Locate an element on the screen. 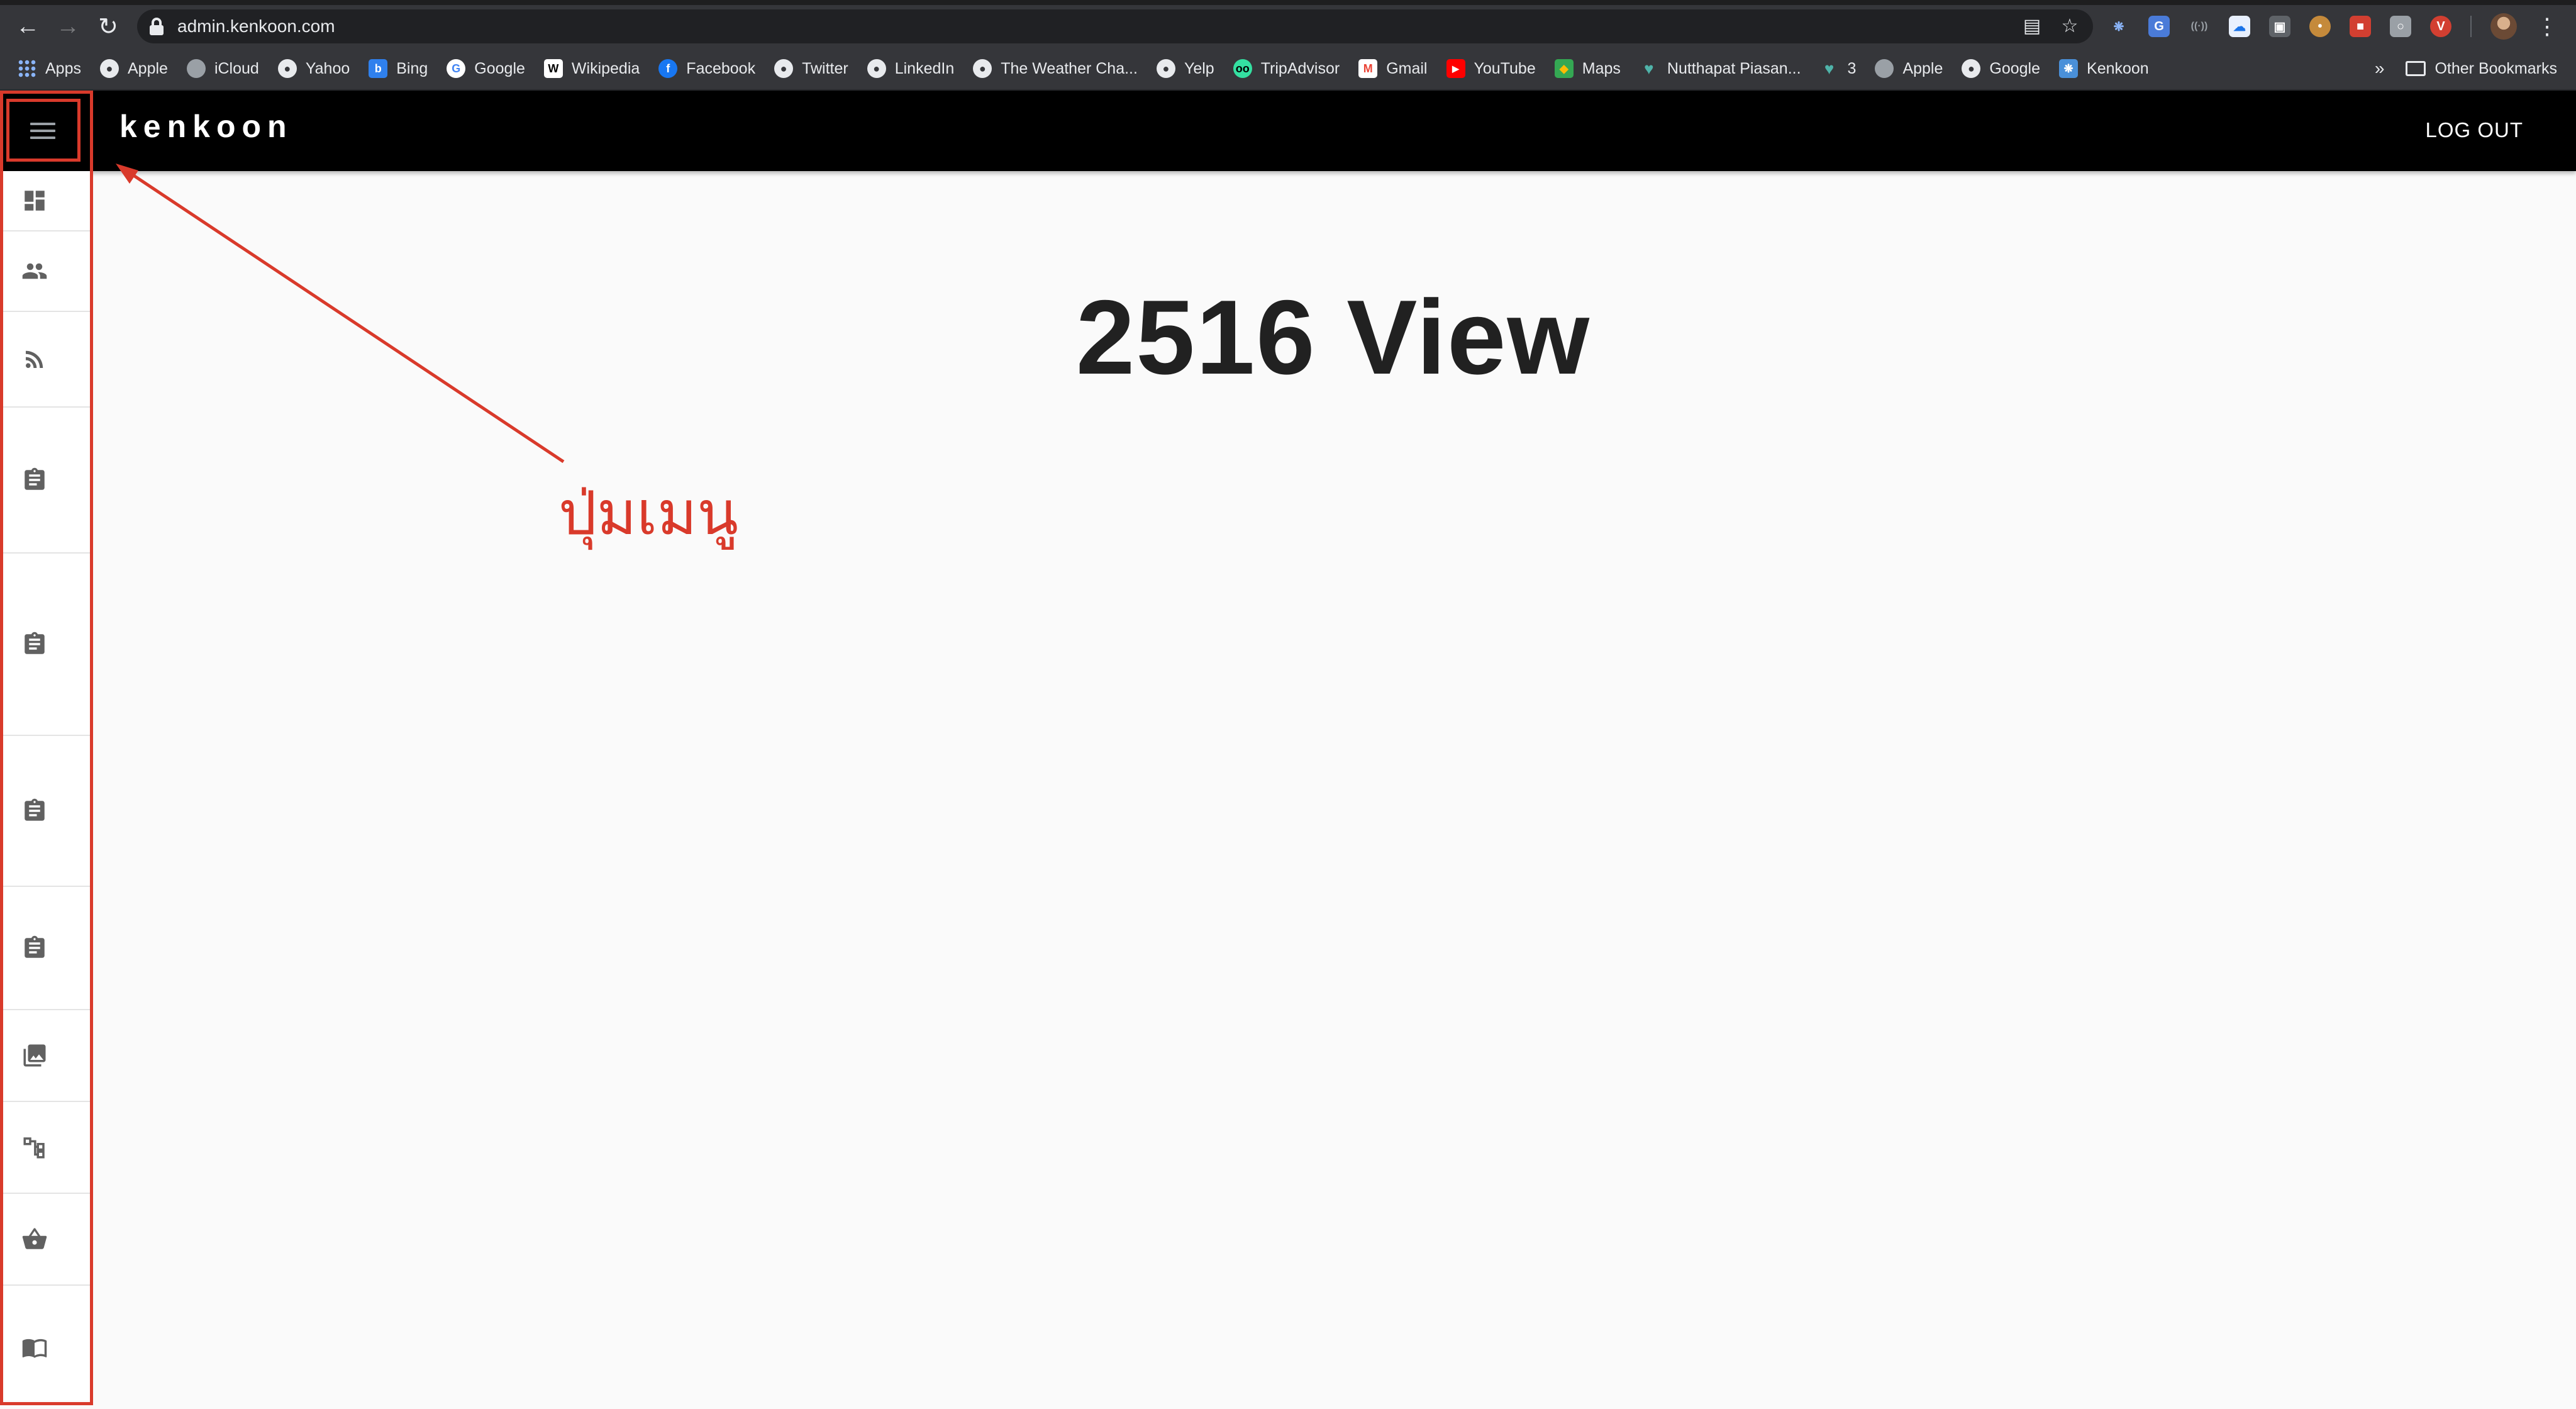  other-bookmarks-folder: Other Bookmarks is located at coordinates (2481, 69).